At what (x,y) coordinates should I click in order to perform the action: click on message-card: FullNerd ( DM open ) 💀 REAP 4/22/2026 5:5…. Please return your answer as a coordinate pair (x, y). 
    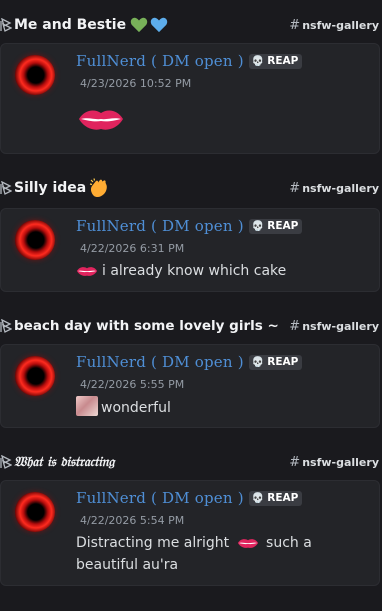
    Looking at the image, I should click on (190, 386).